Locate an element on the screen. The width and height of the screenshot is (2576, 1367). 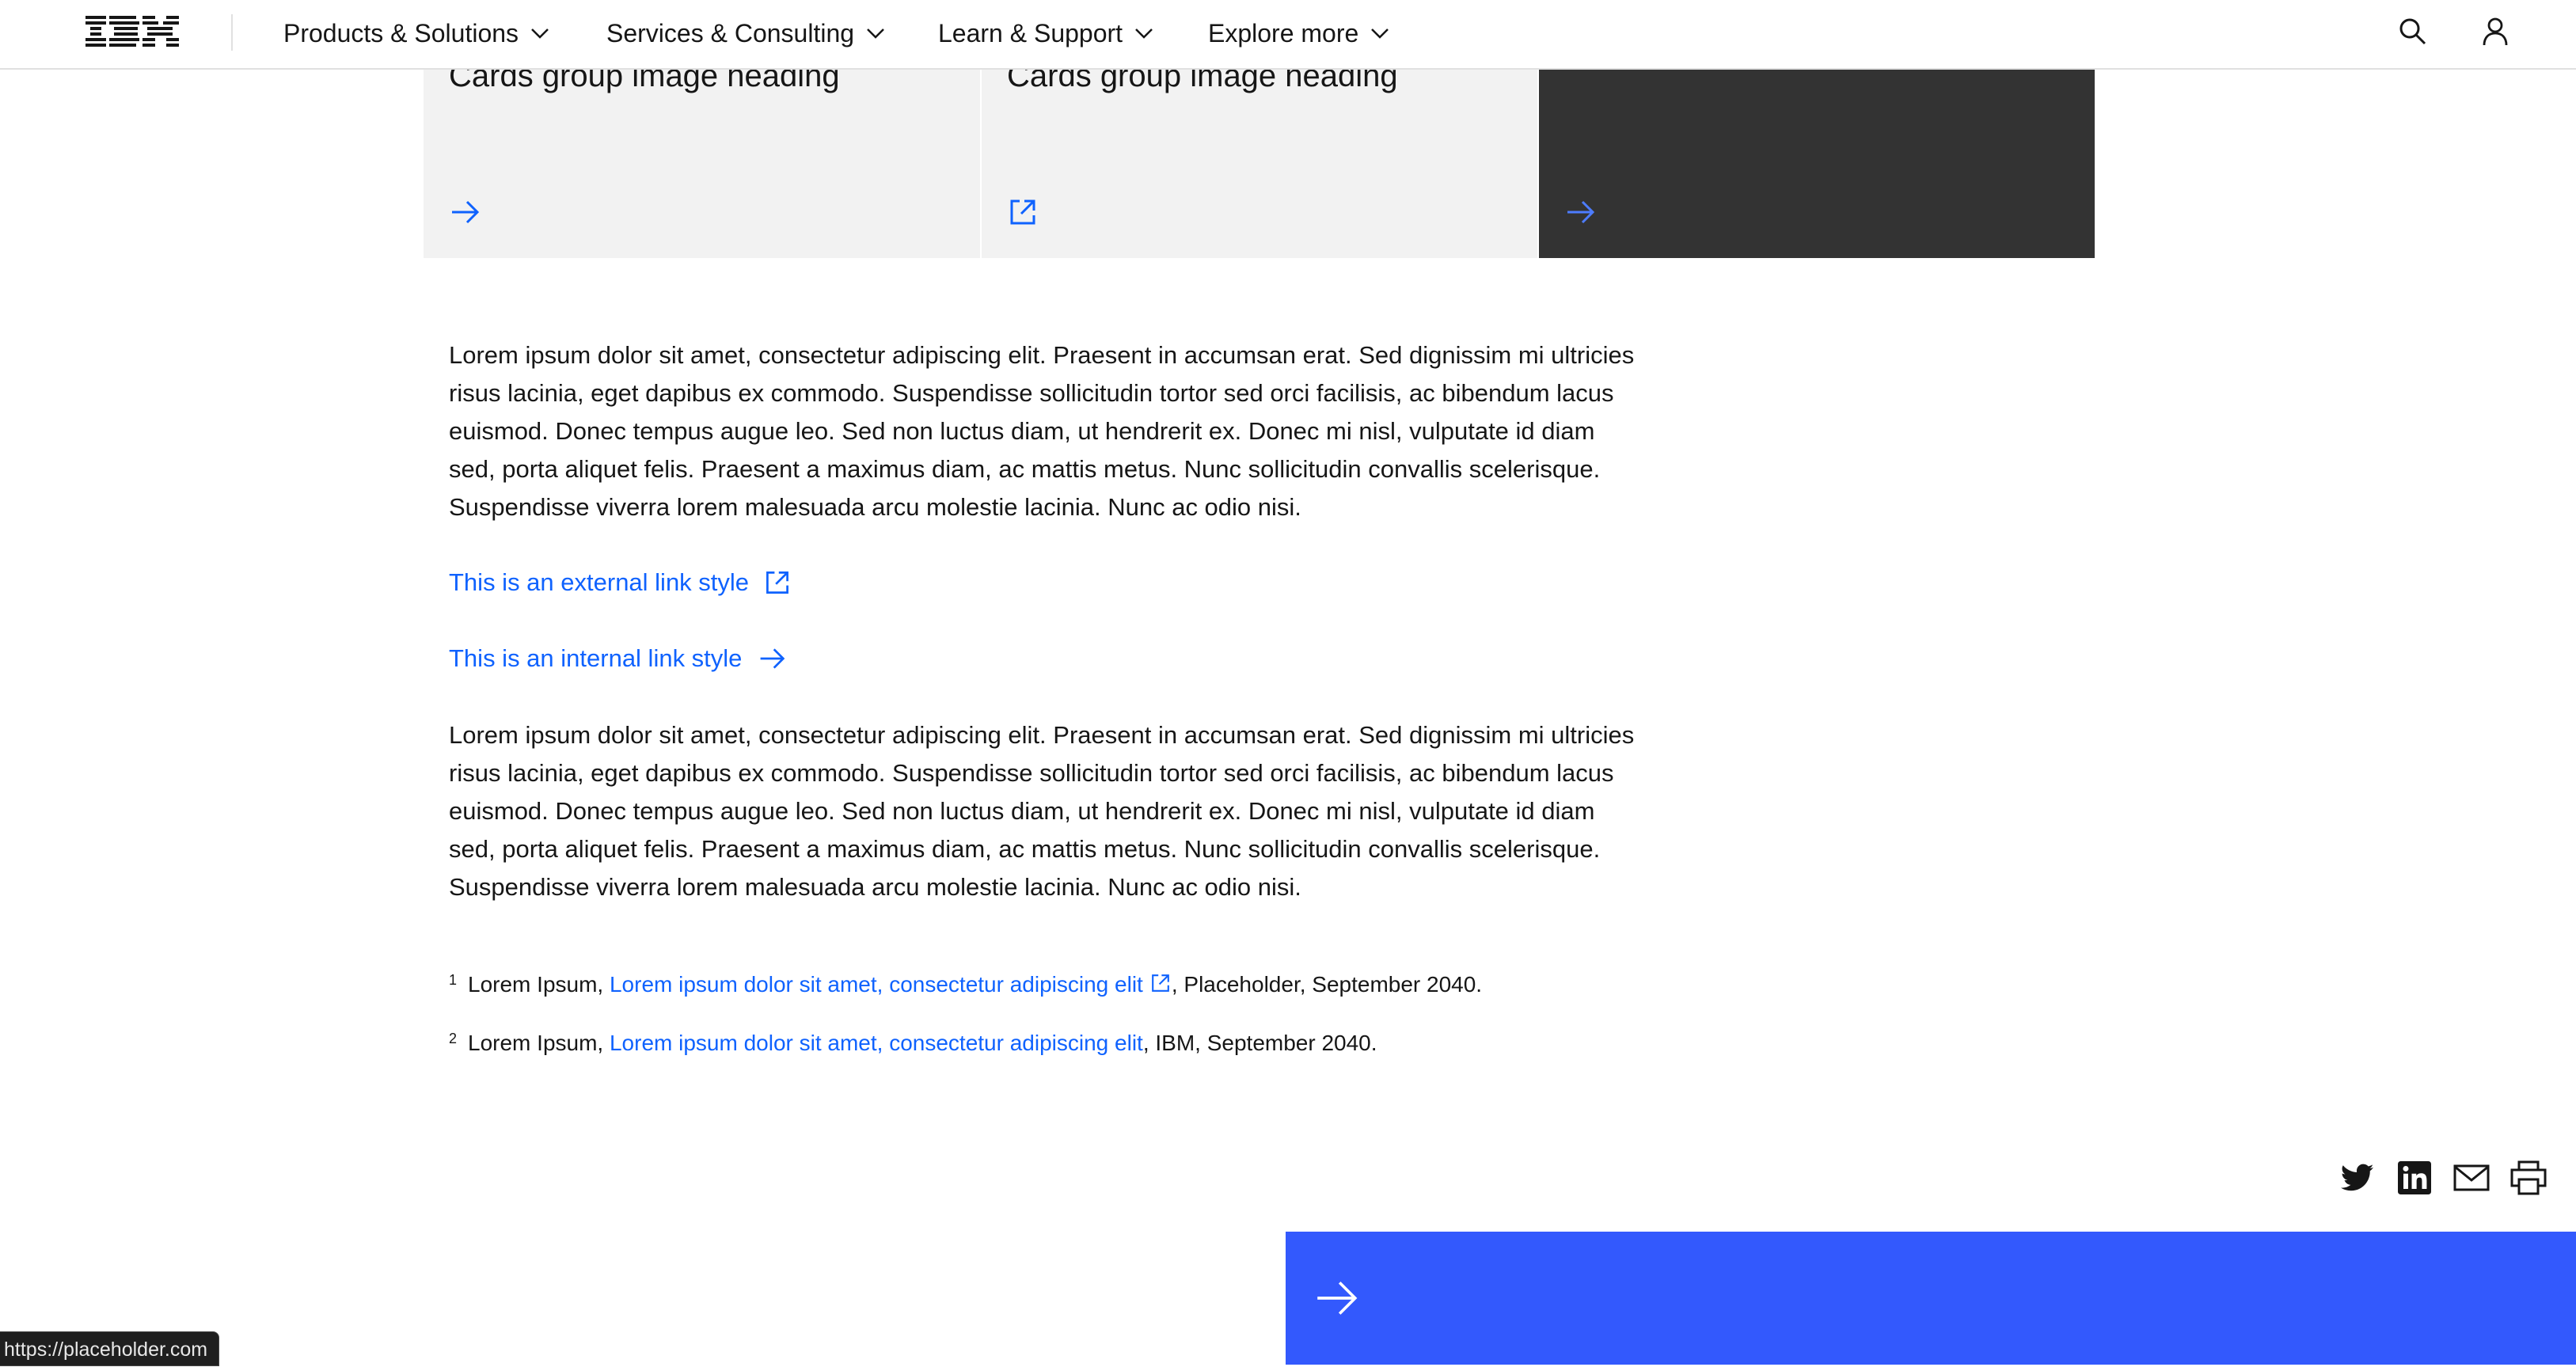
print-icon is located at coordinates (2529, 1178).